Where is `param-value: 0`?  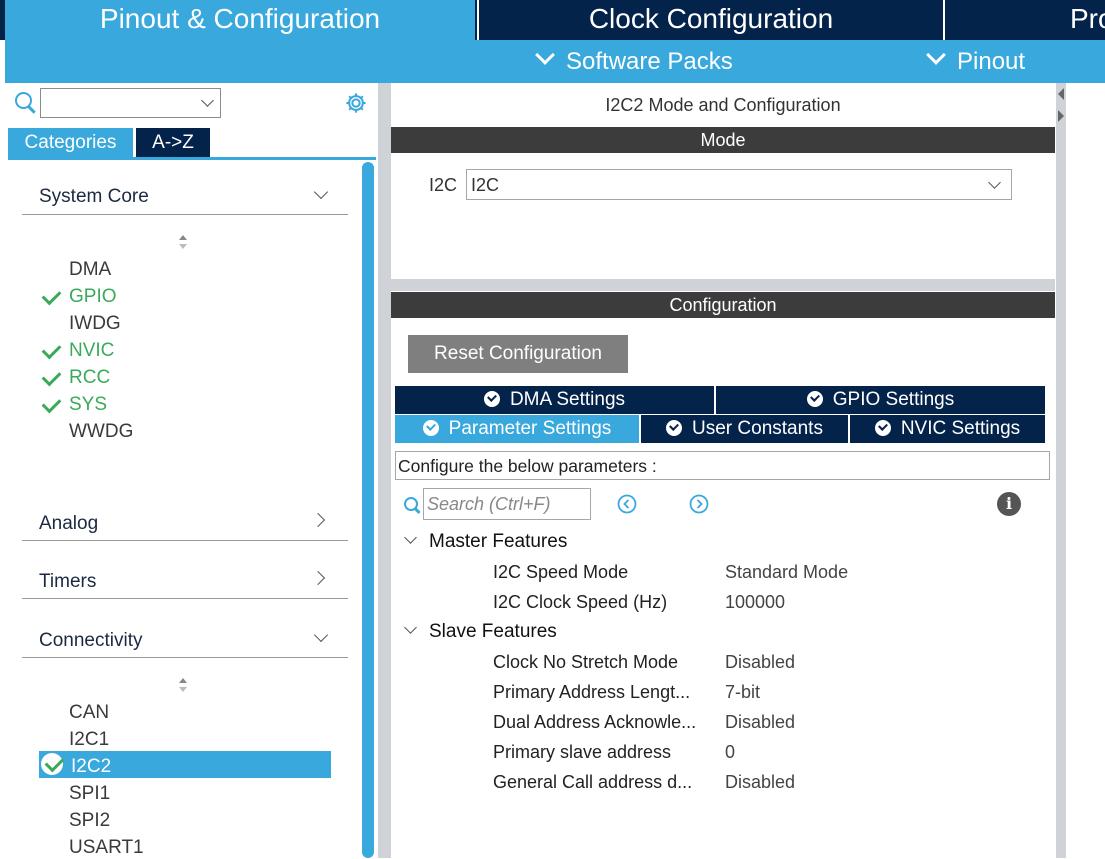
param-value: 0 is located at coordinates (730, 752).